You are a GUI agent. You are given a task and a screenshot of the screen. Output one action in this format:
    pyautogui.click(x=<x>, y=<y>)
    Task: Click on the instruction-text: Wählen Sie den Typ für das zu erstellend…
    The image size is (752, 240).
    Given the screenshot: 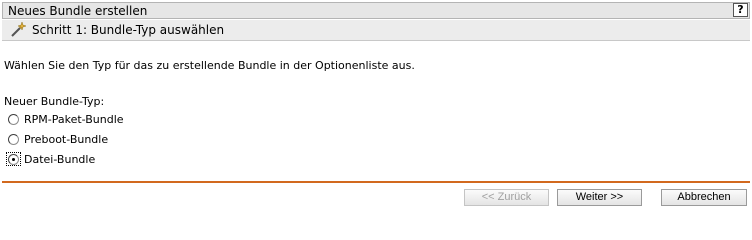 What is the action you would take?
    pyautogui.click(x=209, y=65)
    